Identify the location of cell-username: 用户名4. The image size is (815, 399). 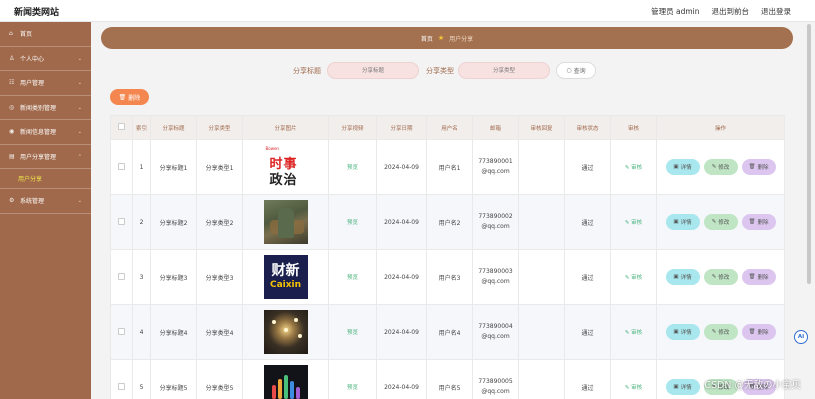
(449, 332).